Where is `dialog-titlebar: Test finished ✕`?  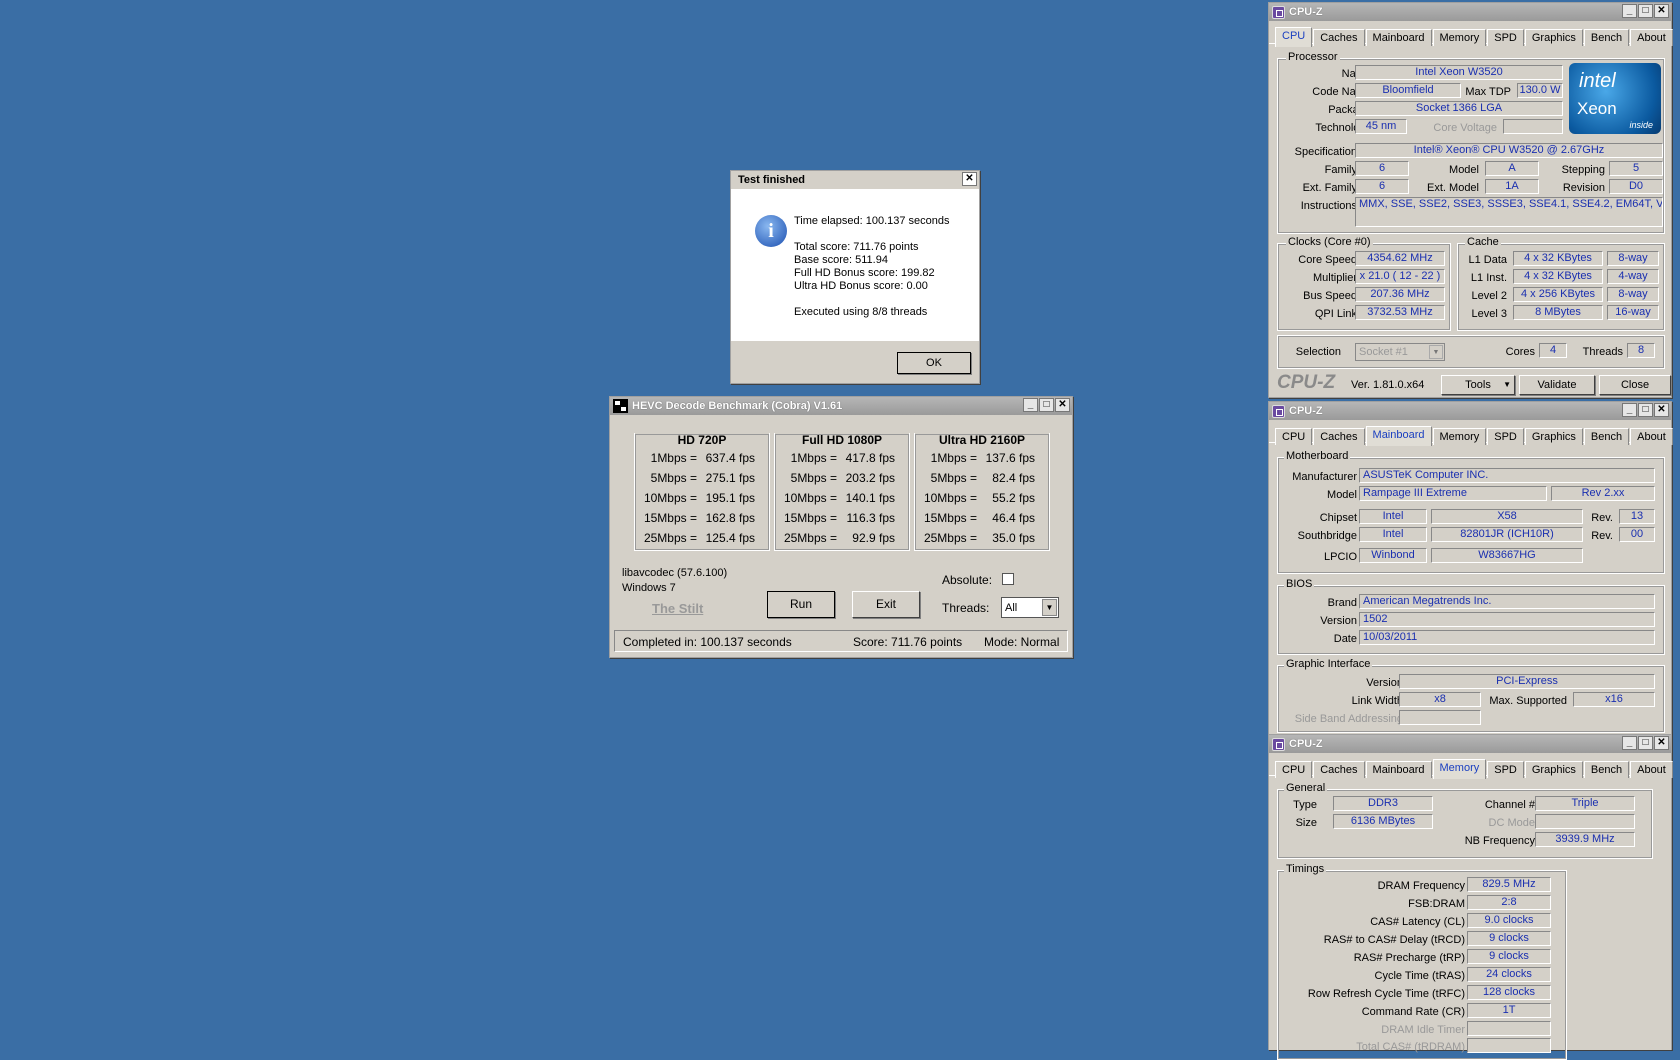 dialog-titlebar: Test finished ✕ is located at coordinates (855, 180).